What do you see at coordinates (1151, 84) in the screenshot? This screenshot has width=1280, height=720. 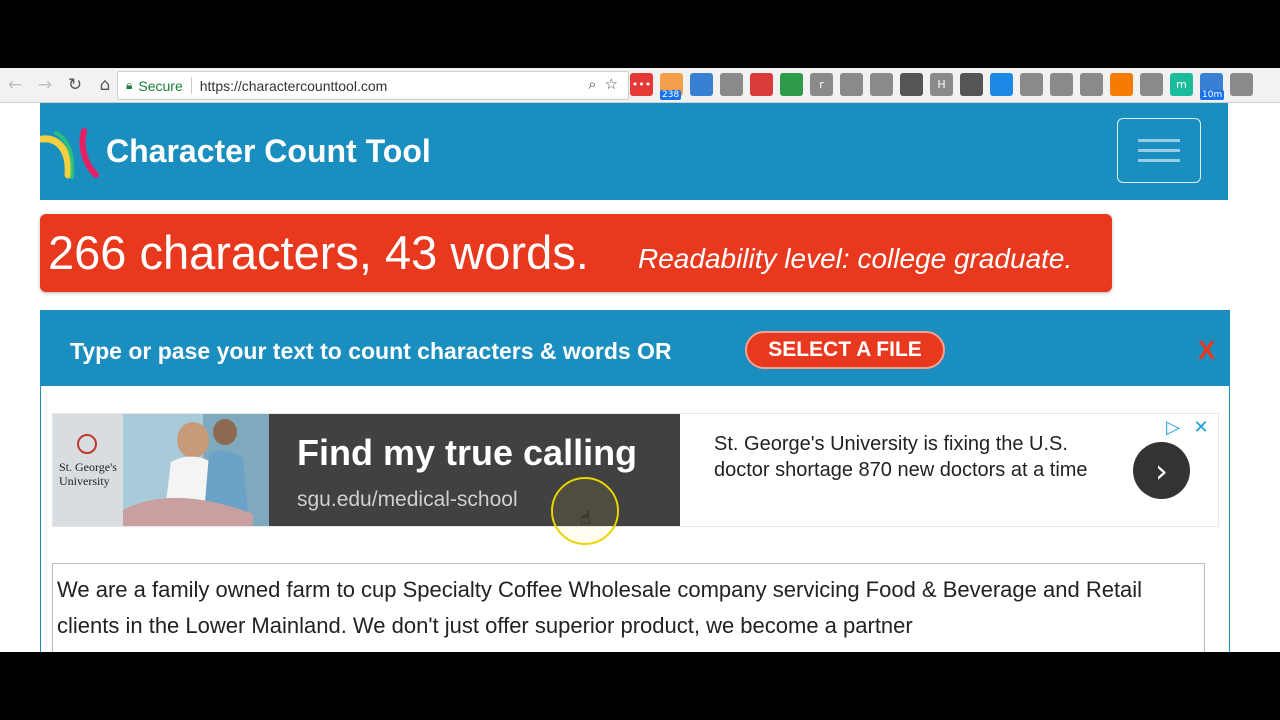 I see `ext-power-icon` at bounding box center [1151, 84].